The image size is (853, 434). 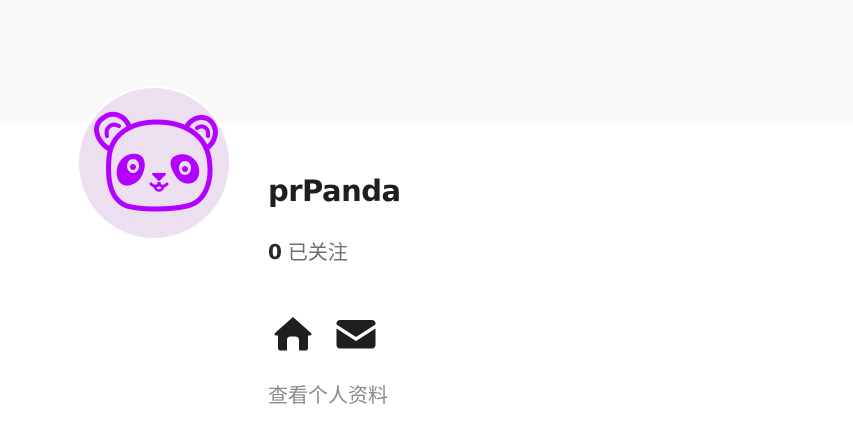 I want to click on home-button, so click(x=293, y=334).